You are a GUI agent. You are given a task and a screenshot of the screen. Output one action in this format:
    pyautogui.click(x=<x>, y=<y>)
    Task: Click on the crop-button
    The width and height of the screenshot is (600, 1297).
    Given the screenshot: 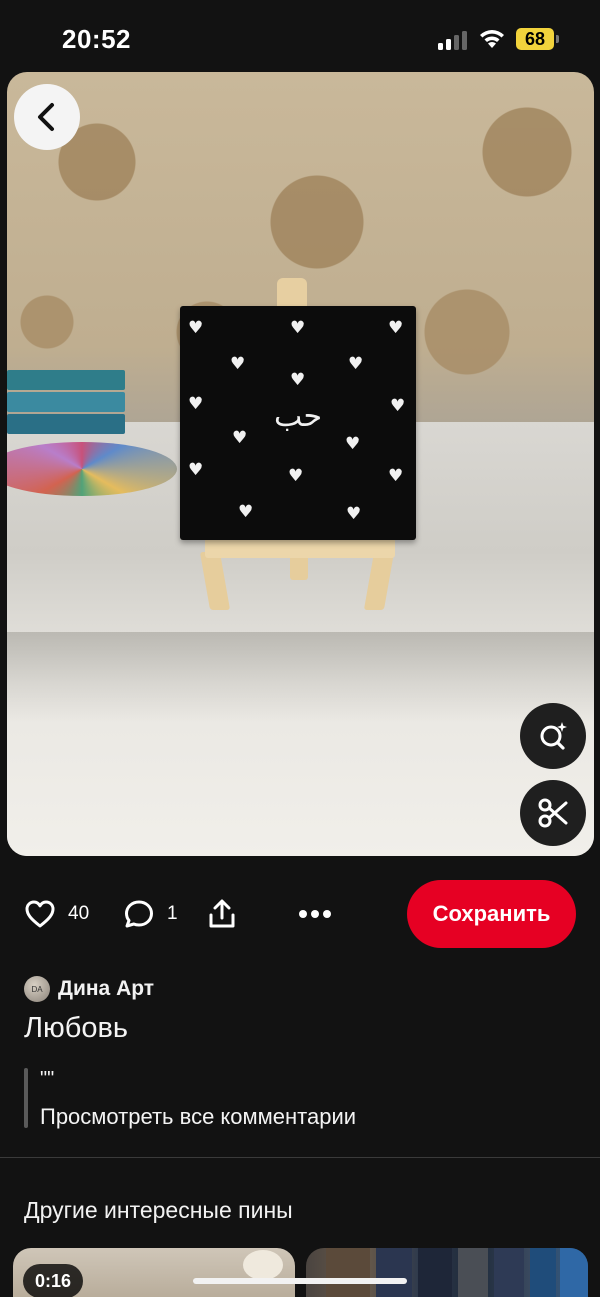 What is the action you would take?
    pyautogui.click(x=553, y=813)
    